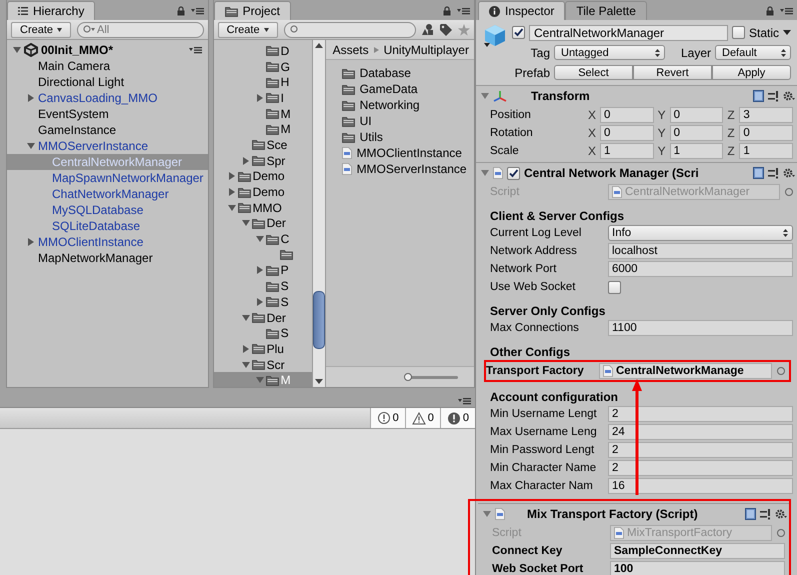  Describe the element at coordinates (107, 82) in the screenshot. I see `hierarchy-item: Directional Light` at that location.